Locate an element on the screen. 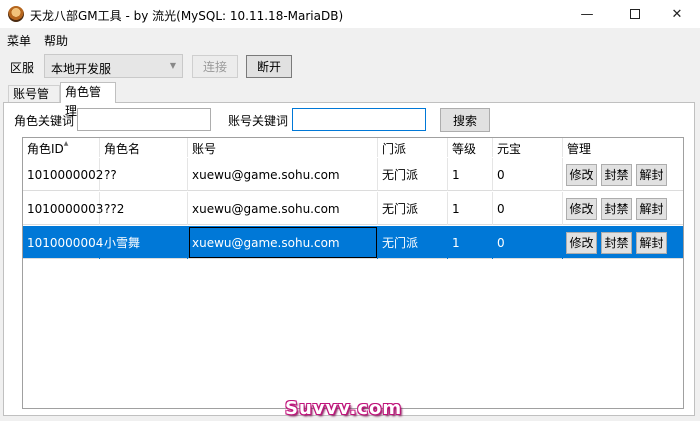 The image size is (700, 421). connect-button: 连接 is located at coordinates (215, 66).